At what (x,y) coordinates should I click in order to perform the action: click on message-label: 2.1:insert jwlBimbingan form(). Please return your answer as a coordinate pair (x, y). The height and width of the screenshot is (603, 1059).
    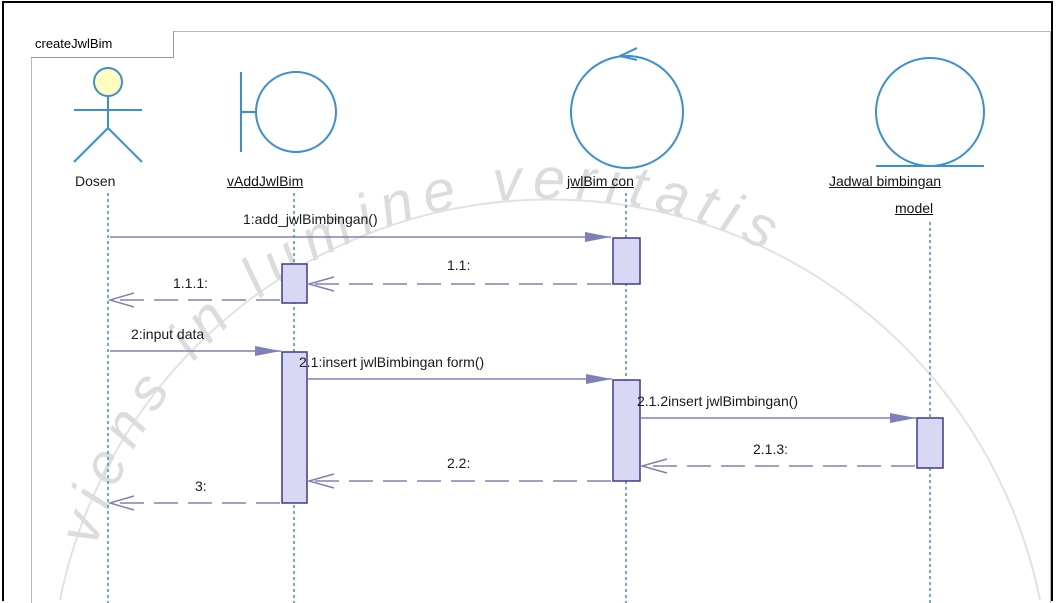
    Looking at the image, I should click on (392, 362).